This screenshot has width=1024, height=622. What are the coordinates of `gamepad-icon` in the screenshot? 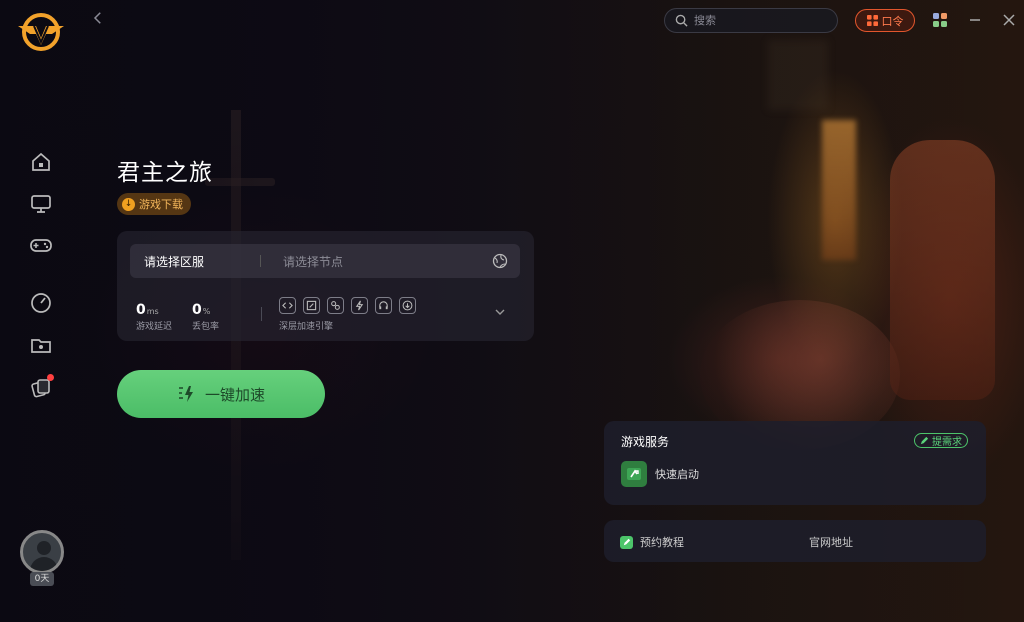 It's located at (41, 245).